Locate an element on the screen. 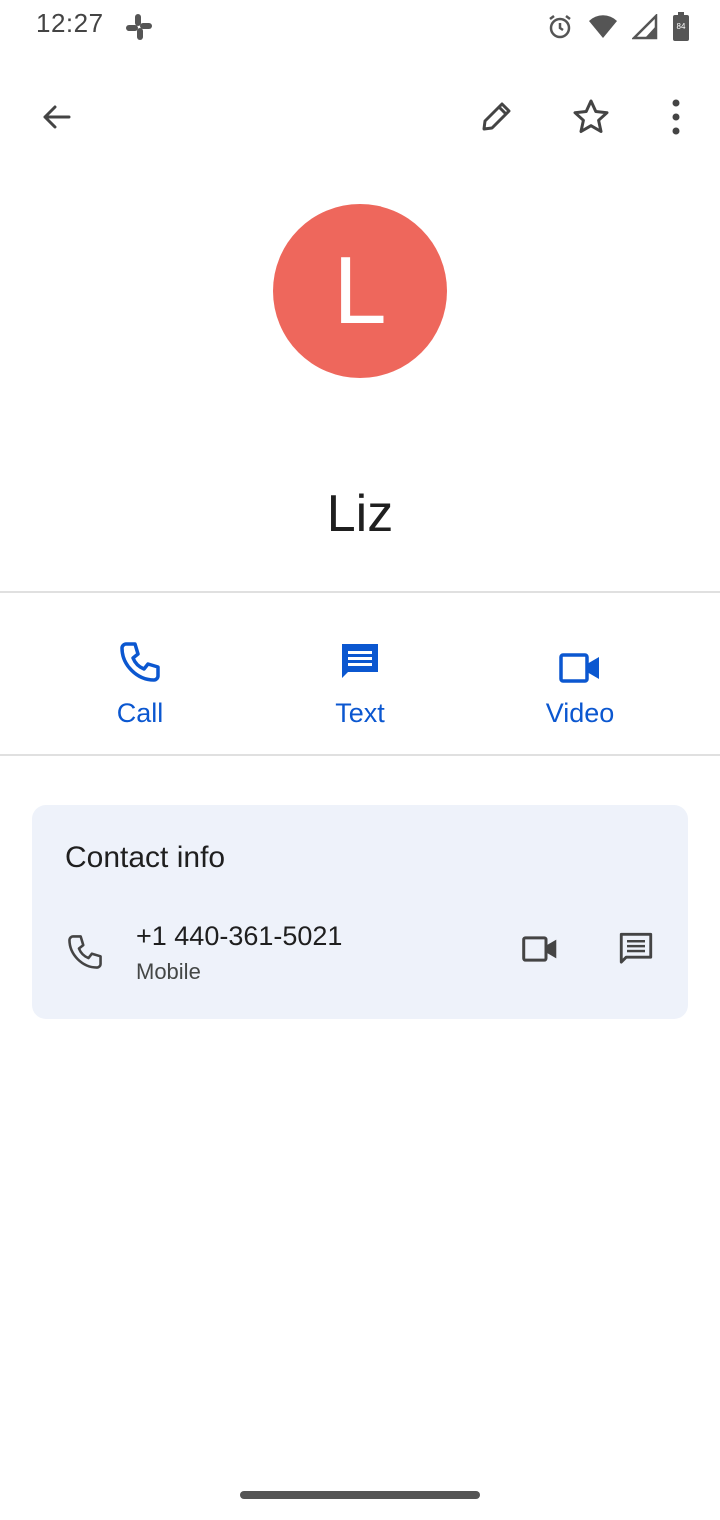 This screenshot has height=1520, width=720. message-outline-icon is located at coordinates (636, 948).